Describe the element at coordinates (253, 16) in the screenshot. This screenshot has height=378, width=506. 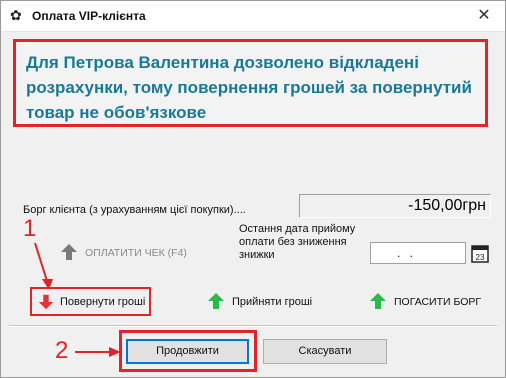
I see `title-bar: ✿ Оплата VIP-клієнта ✕` at that location.